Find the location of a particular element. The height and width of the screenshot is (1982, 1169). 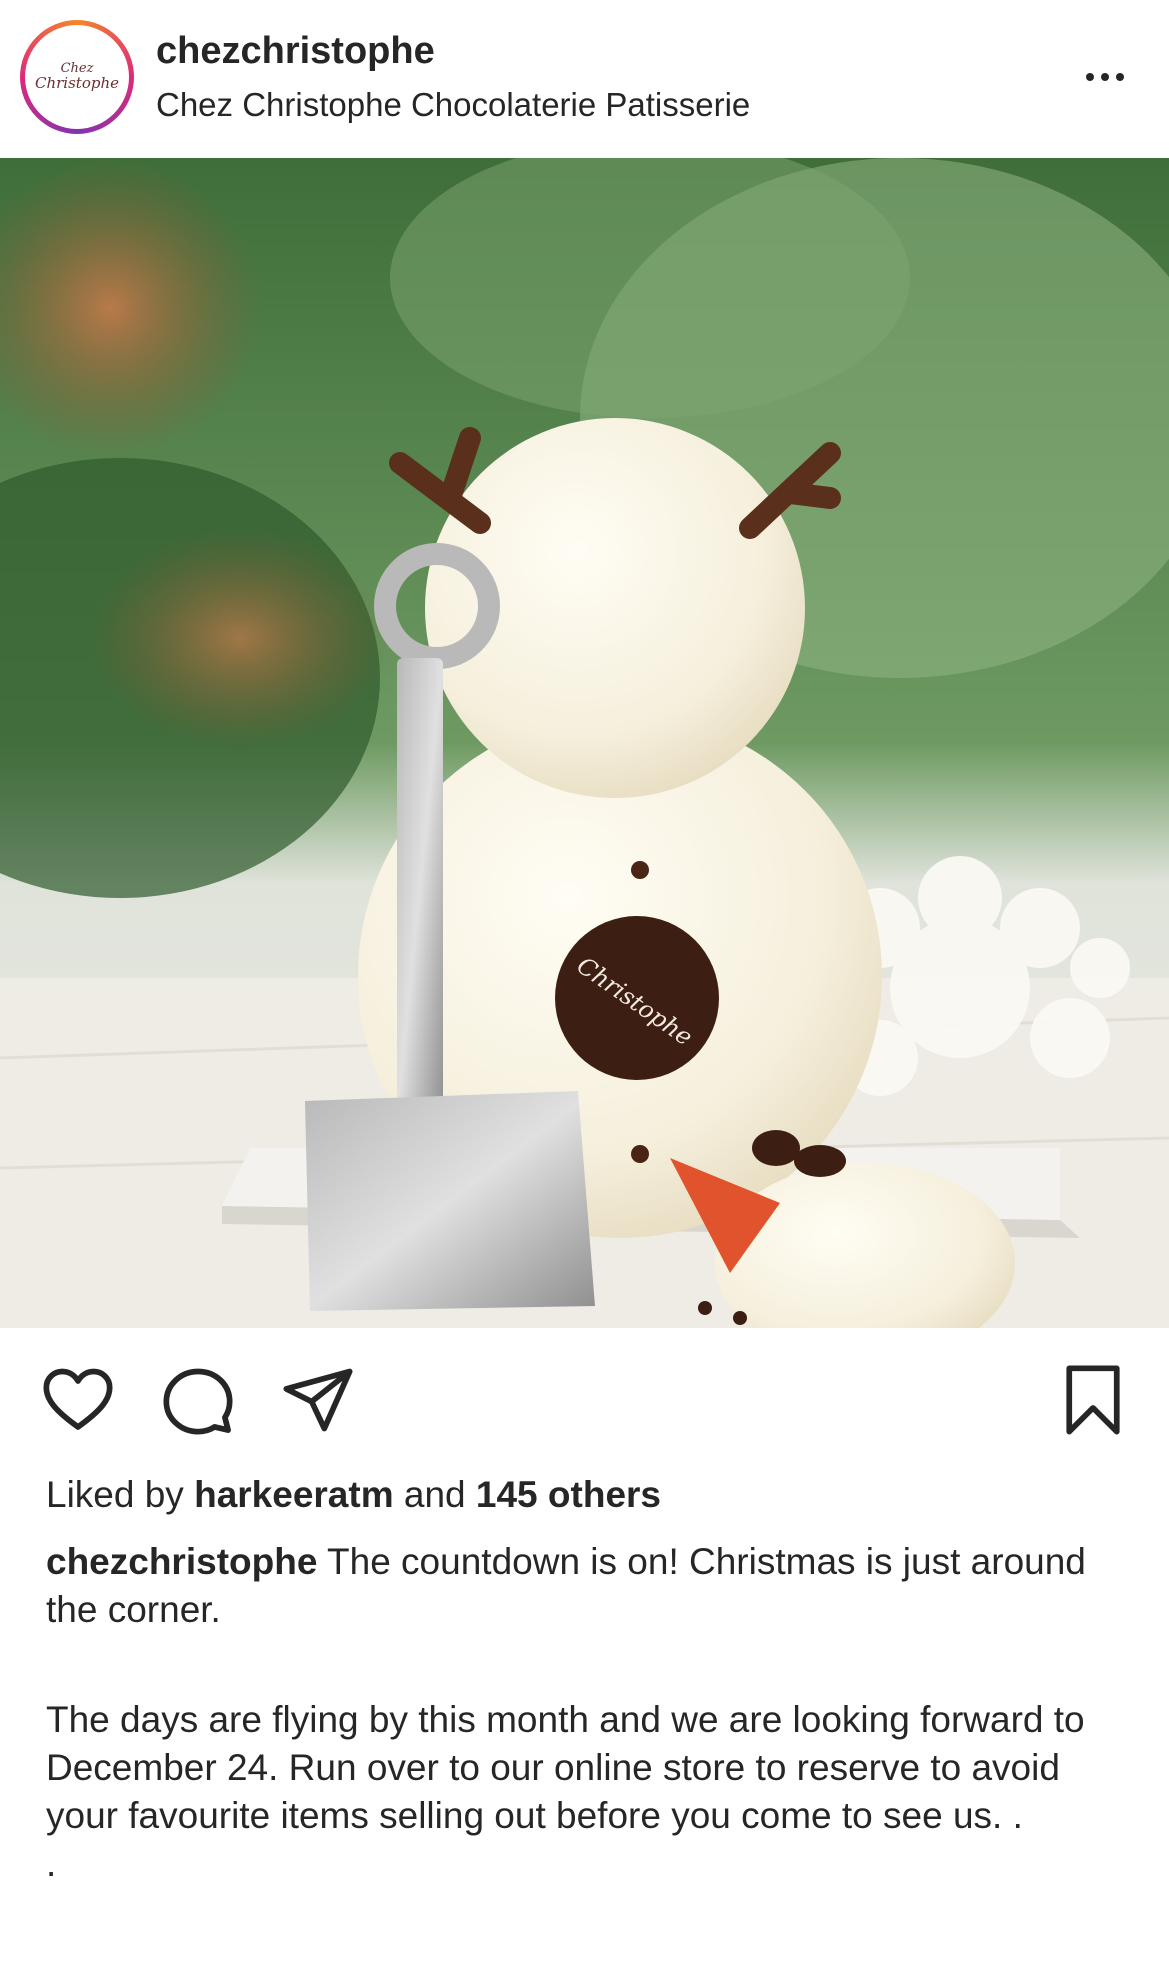

like-button is located at coordinates (78, 1400).